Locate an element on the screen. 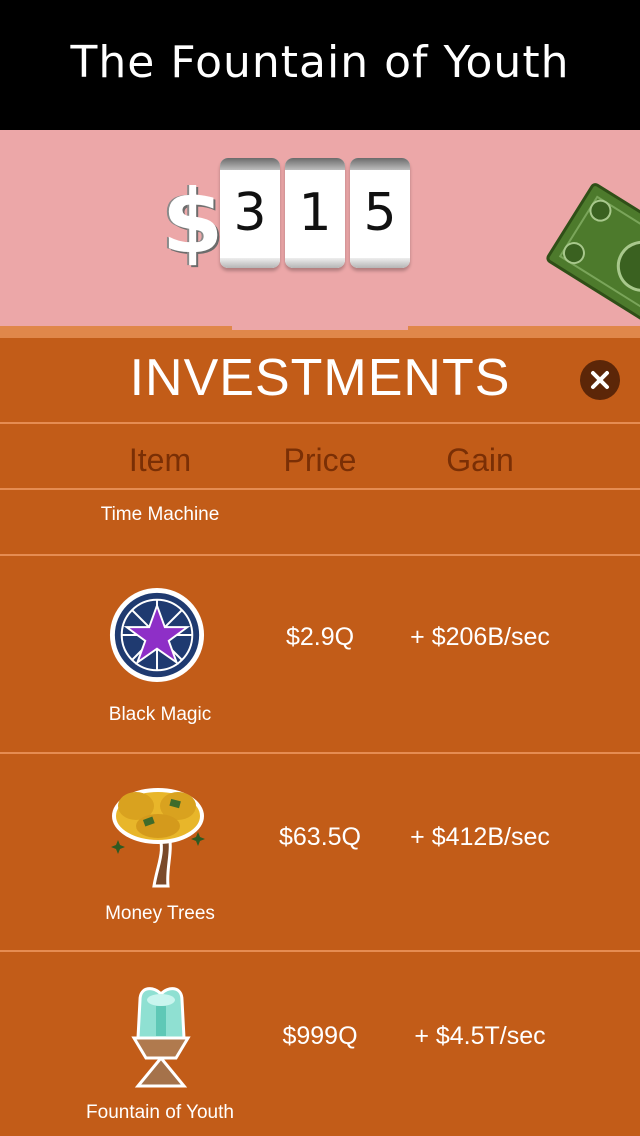  money-tree-icon is located at coordinates (158, 838).